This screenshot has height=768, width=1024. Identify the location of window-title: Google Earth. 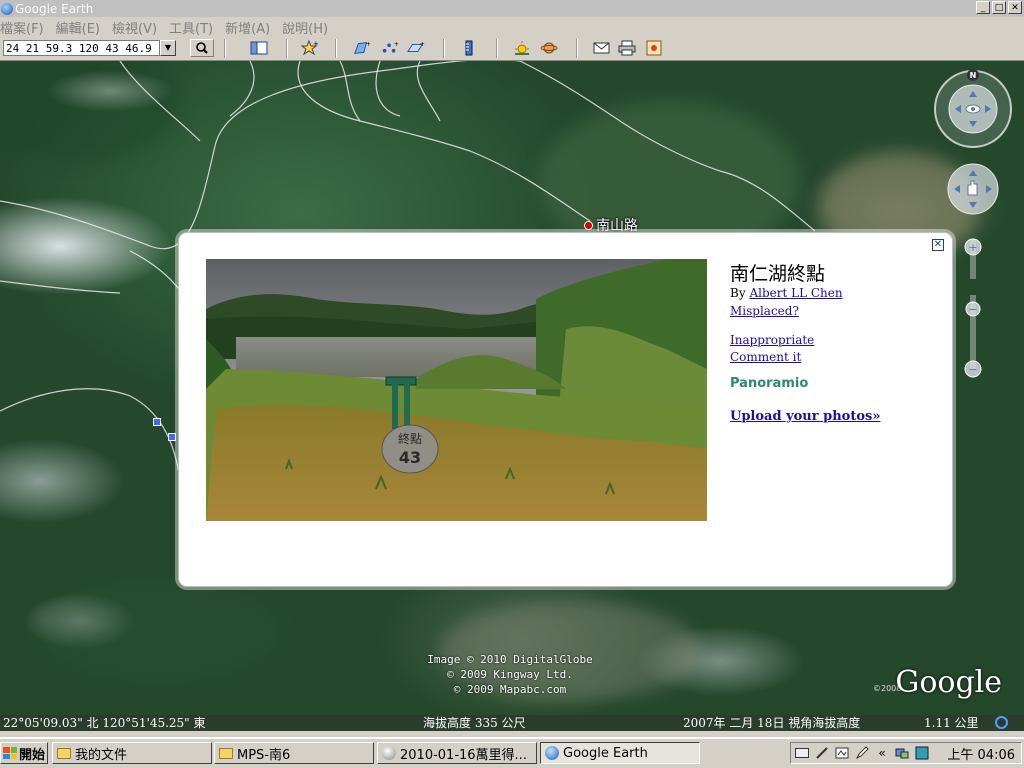
(54, 8).